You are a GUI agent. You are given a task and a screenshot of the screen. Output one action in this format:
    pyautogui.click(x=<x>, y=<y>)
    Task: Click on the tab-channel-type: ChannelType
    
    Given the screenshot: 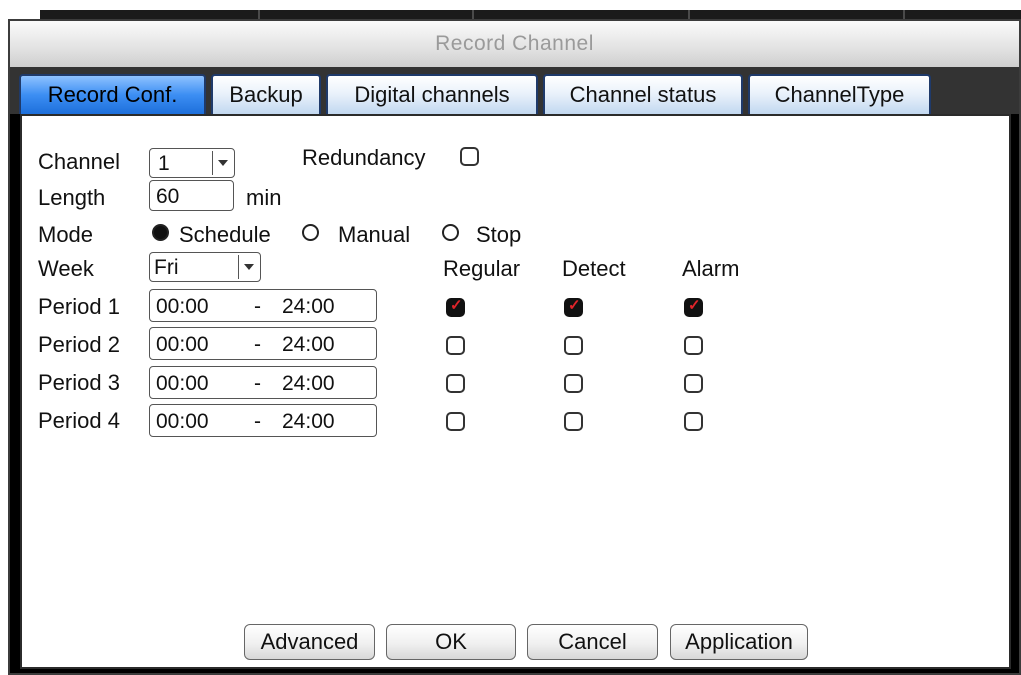 What is the action you would take?
    pyautogui.click(x=839, y=94)
    